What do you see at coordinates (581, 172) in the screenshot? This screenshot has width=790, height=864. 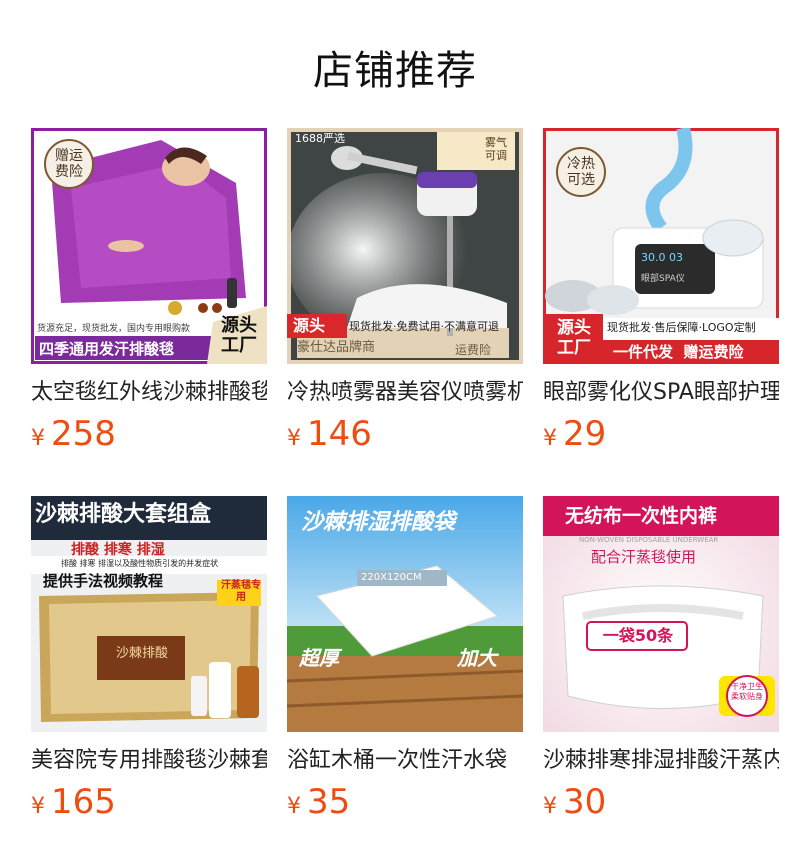 I see `badge-hot-cold: 冷热可选` at bounding box center [581, 172].